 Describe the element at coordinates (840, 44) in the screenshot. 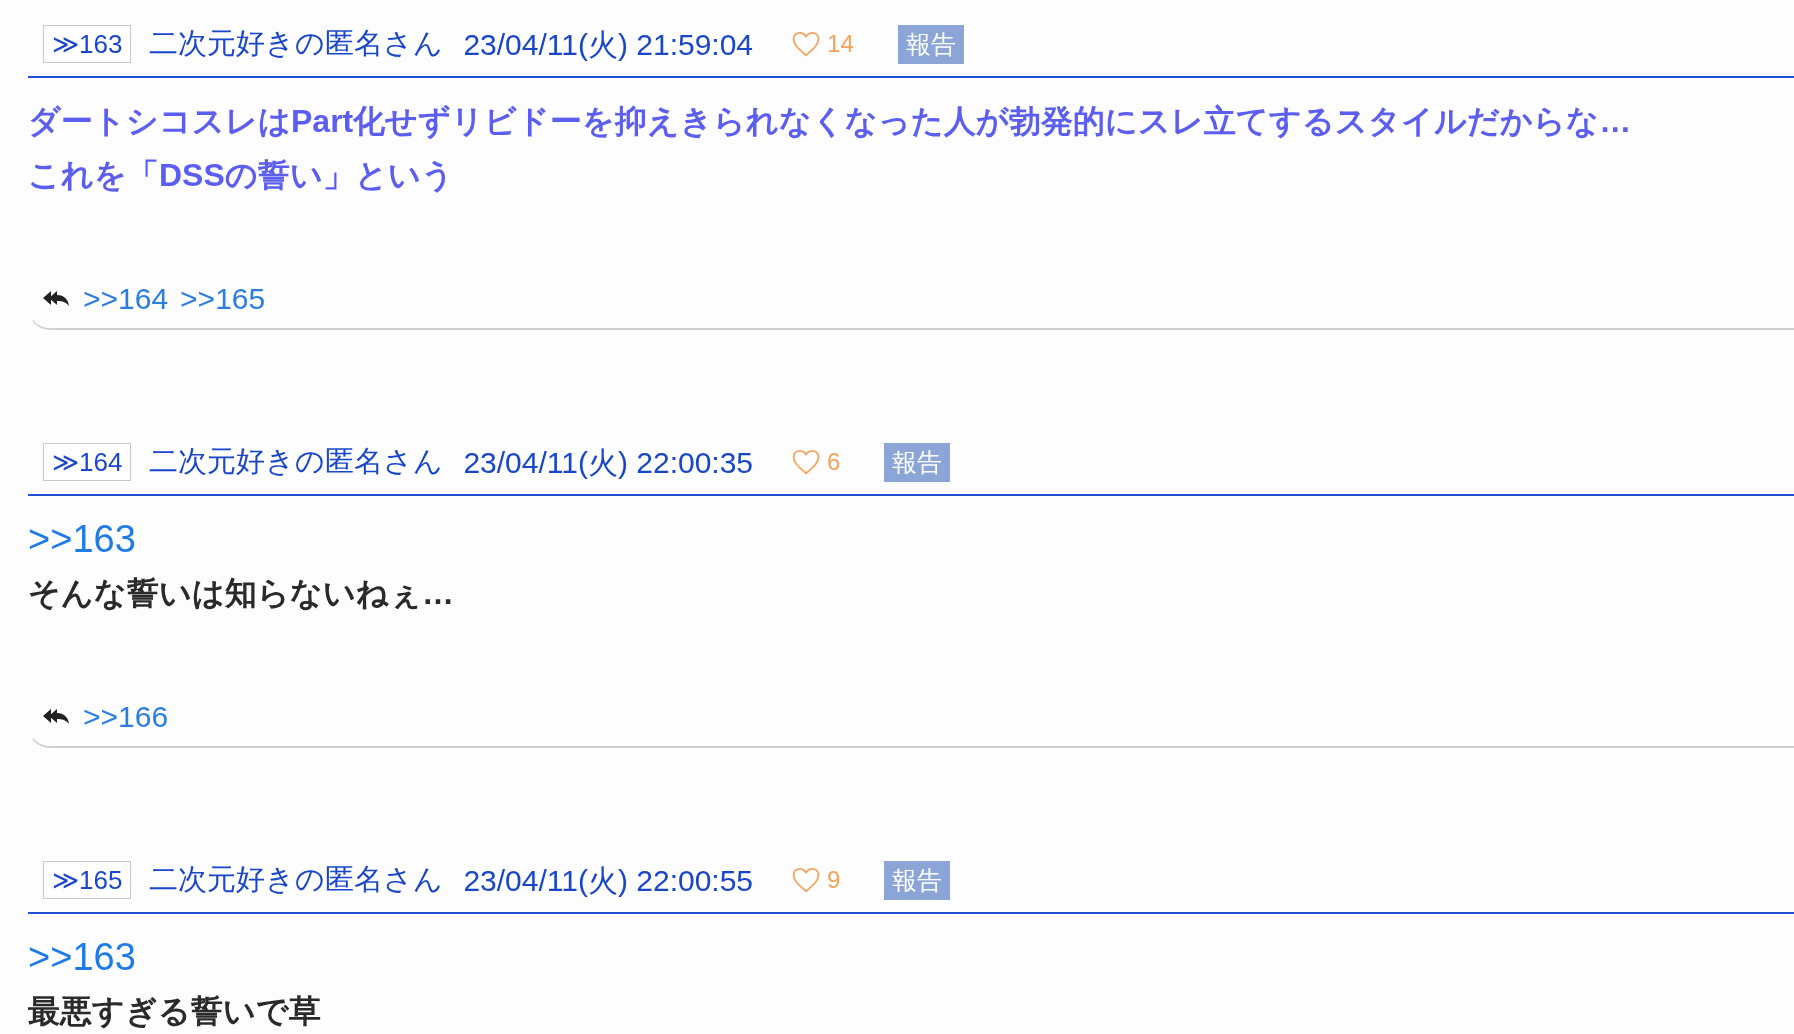

I see `like-count: 14` at that location.